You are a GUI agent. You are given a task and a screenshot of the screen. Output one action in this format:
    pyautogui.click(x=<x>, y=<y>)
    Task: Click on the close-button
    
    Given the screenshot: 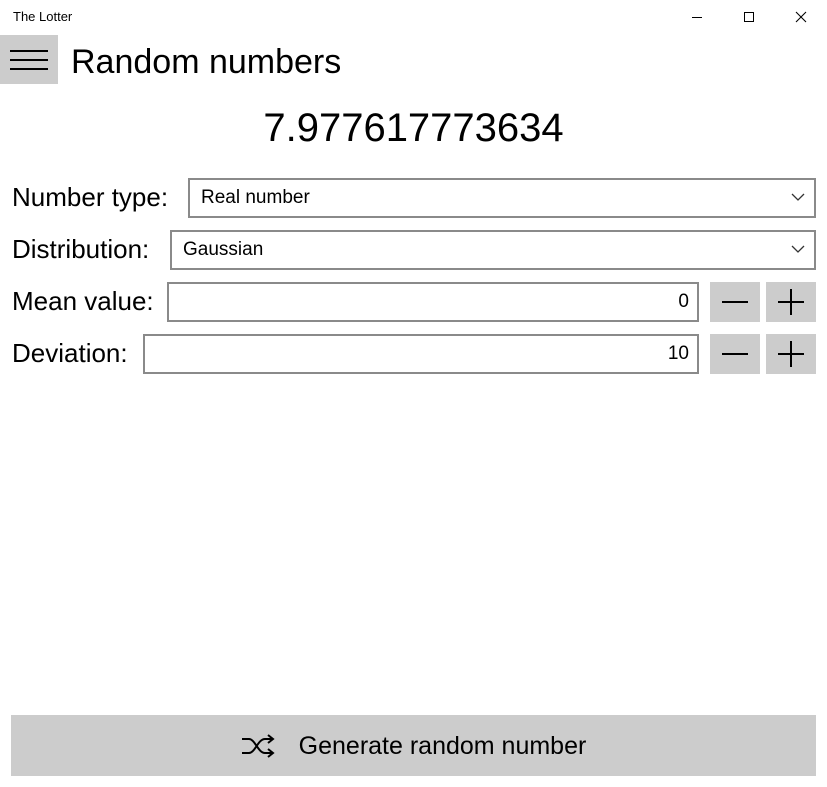 What is the action you would take?
    pyautogui.click(x=801, y=17)
    